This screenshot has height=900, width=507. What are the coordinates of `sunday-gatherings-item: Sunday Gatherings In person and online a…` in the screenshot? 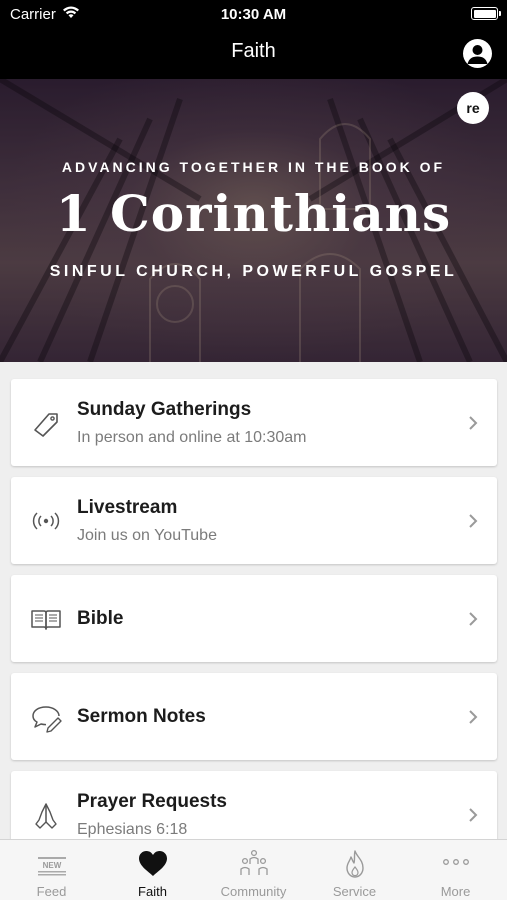 It's located at (254, 422).